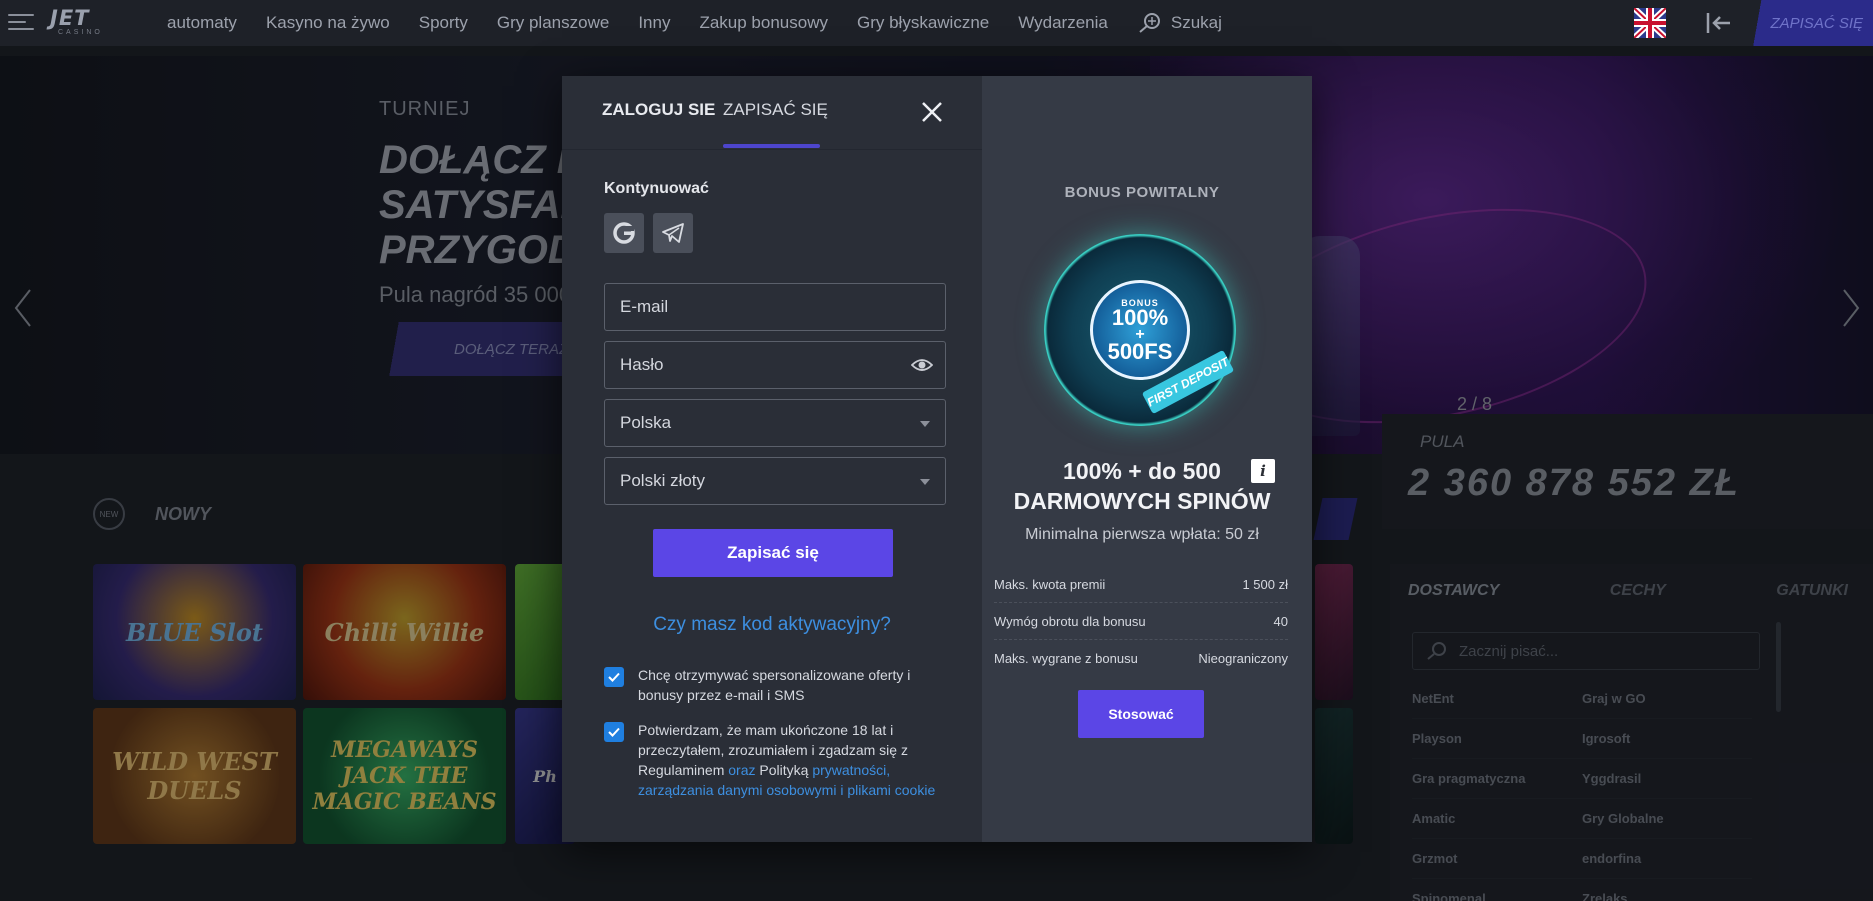 The height and width of the screenshot is (901, 1873). Describe the element at coordinates (1066, 658) in the screenshot. I see `bonus-row-label: Maks. wygrane z bonusu` at that location.